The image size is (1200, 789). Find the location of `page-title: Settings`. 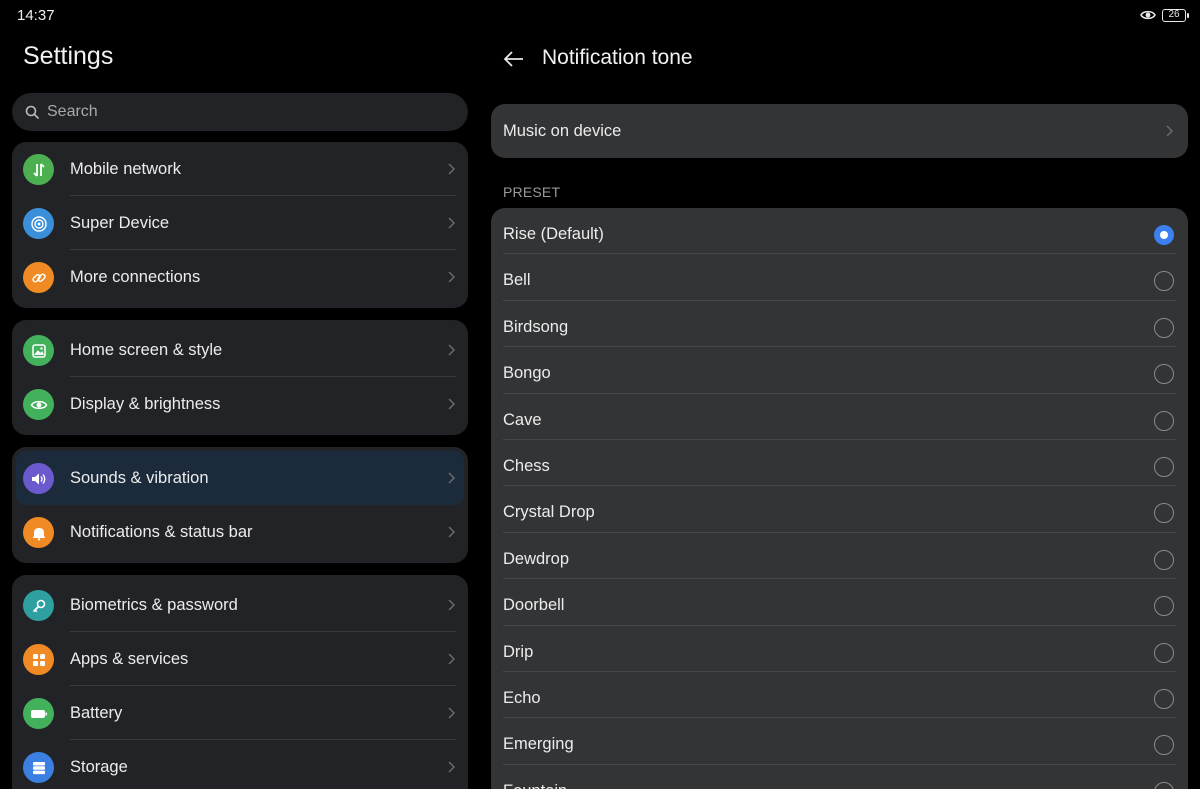

page-title: Settings is located at coordinates (68, 56).